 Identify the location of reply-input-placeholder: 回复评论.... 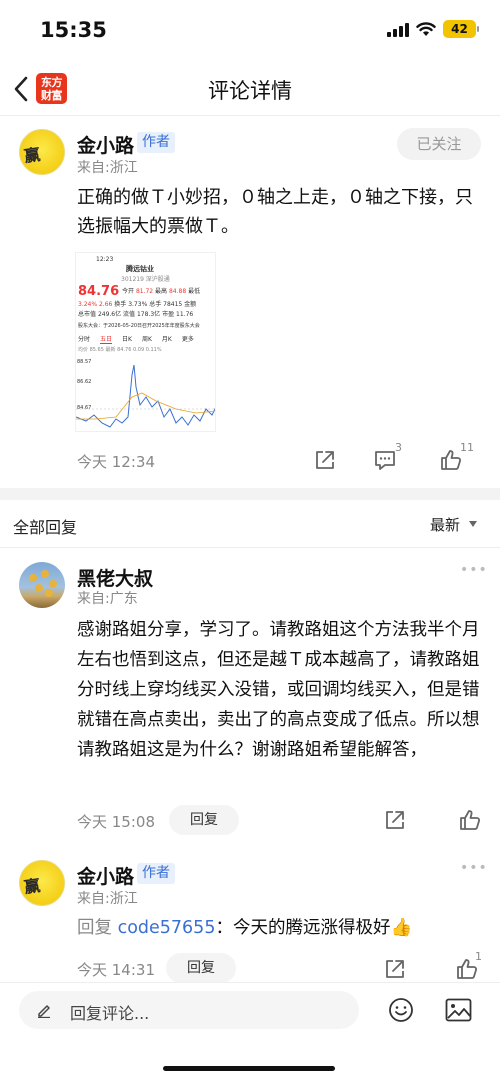
(110, 1013).